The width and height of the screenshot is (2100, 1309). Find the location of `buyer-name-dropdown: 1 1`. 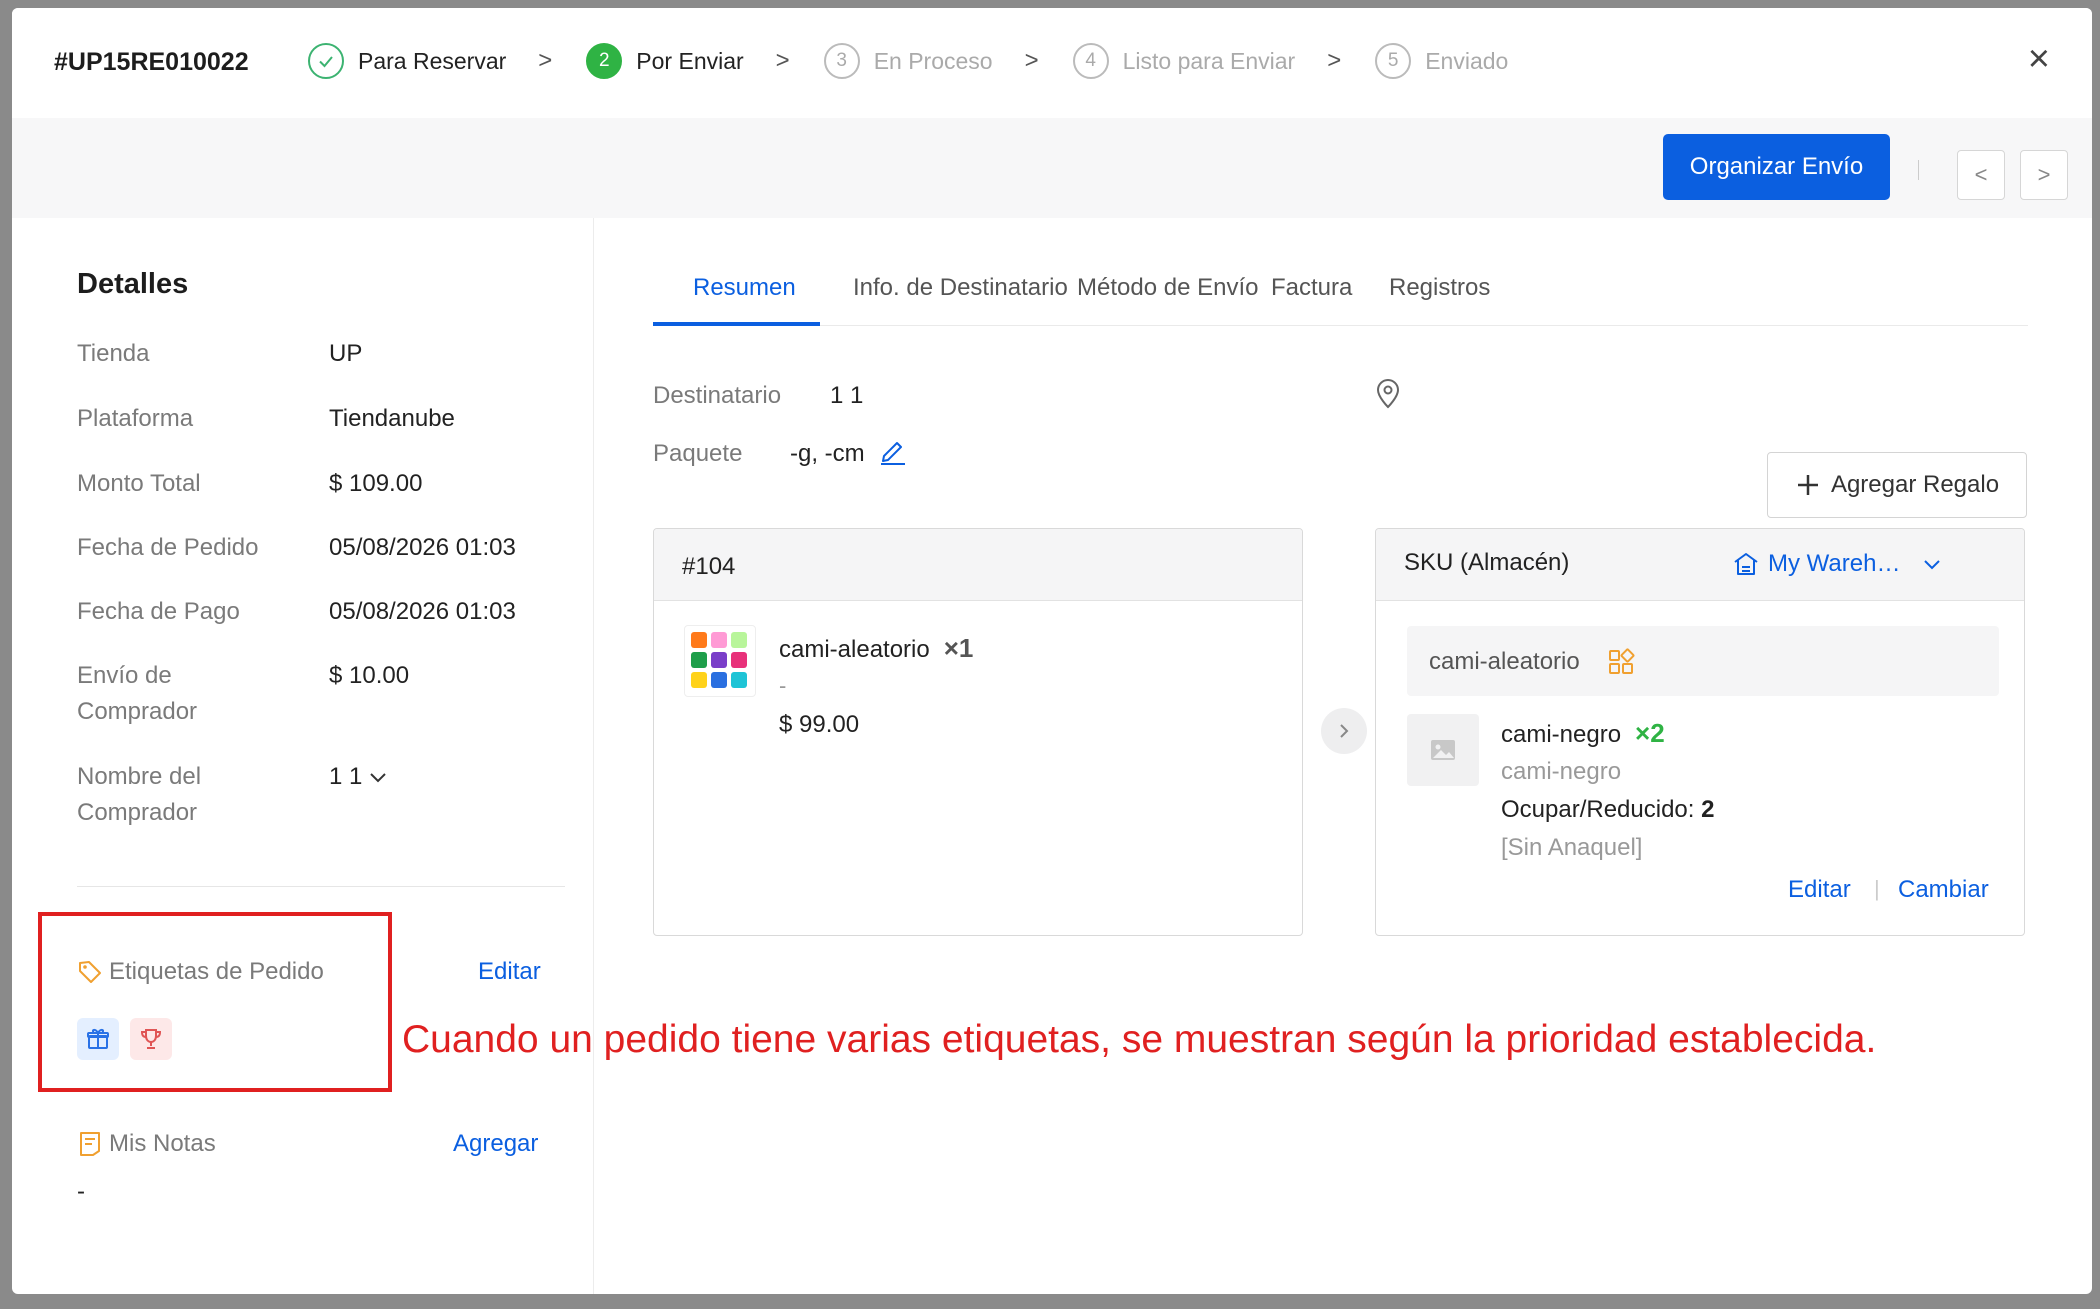

buyer-name-dropdown: 1 1 is located at coordinates (358, 777).